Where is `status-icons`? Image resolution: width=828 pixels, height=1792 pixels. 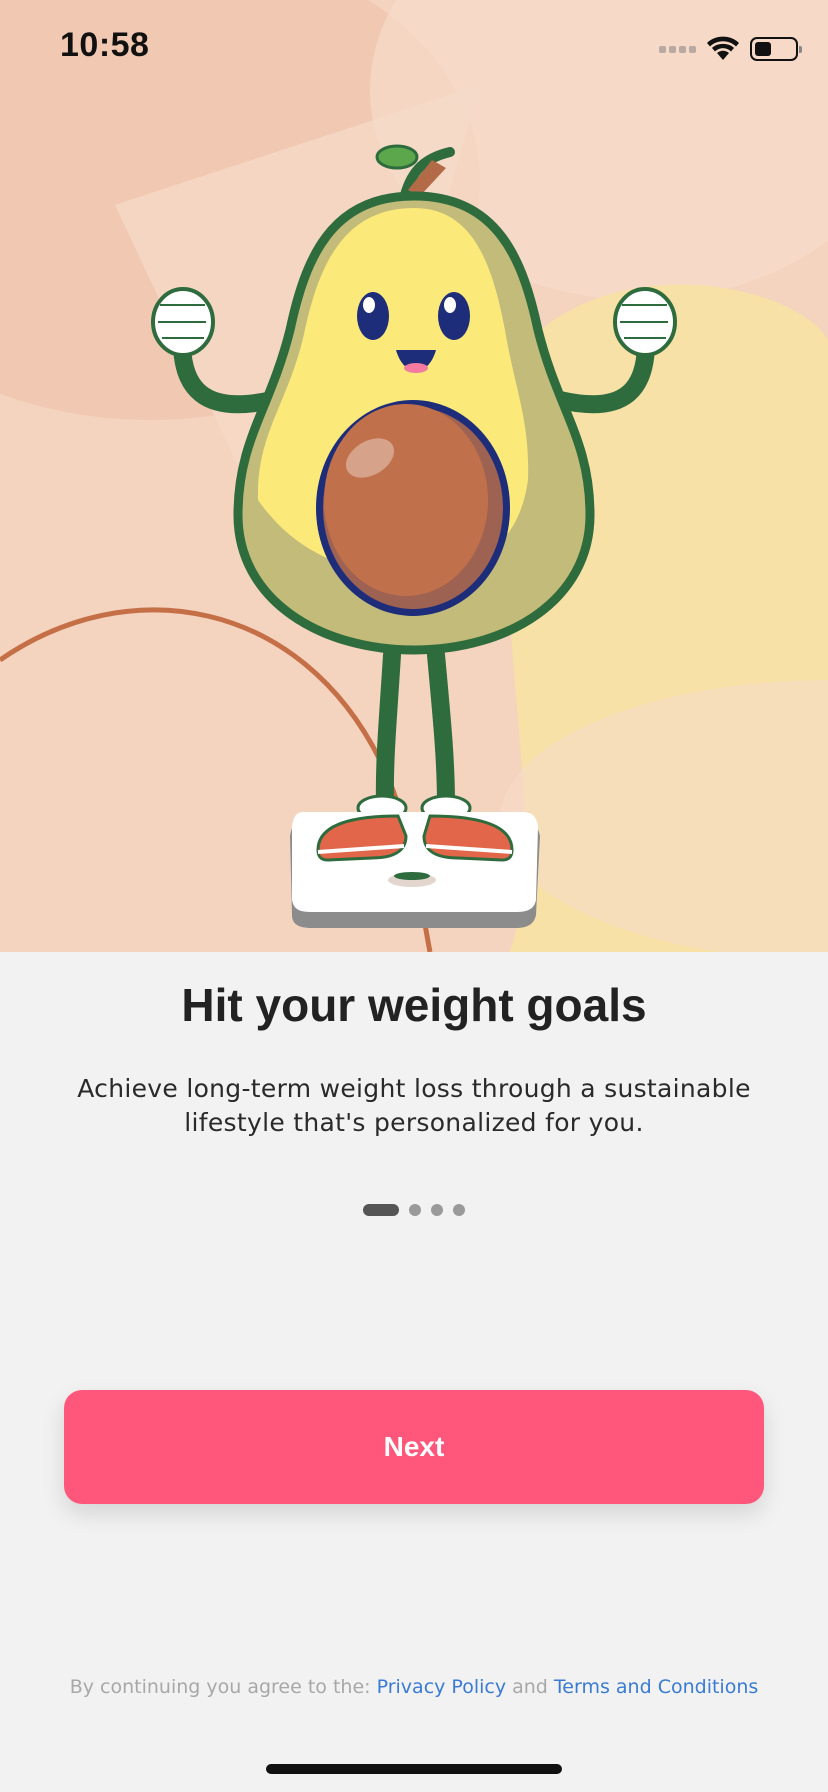
status-icons is located at coordinates (730, 49).